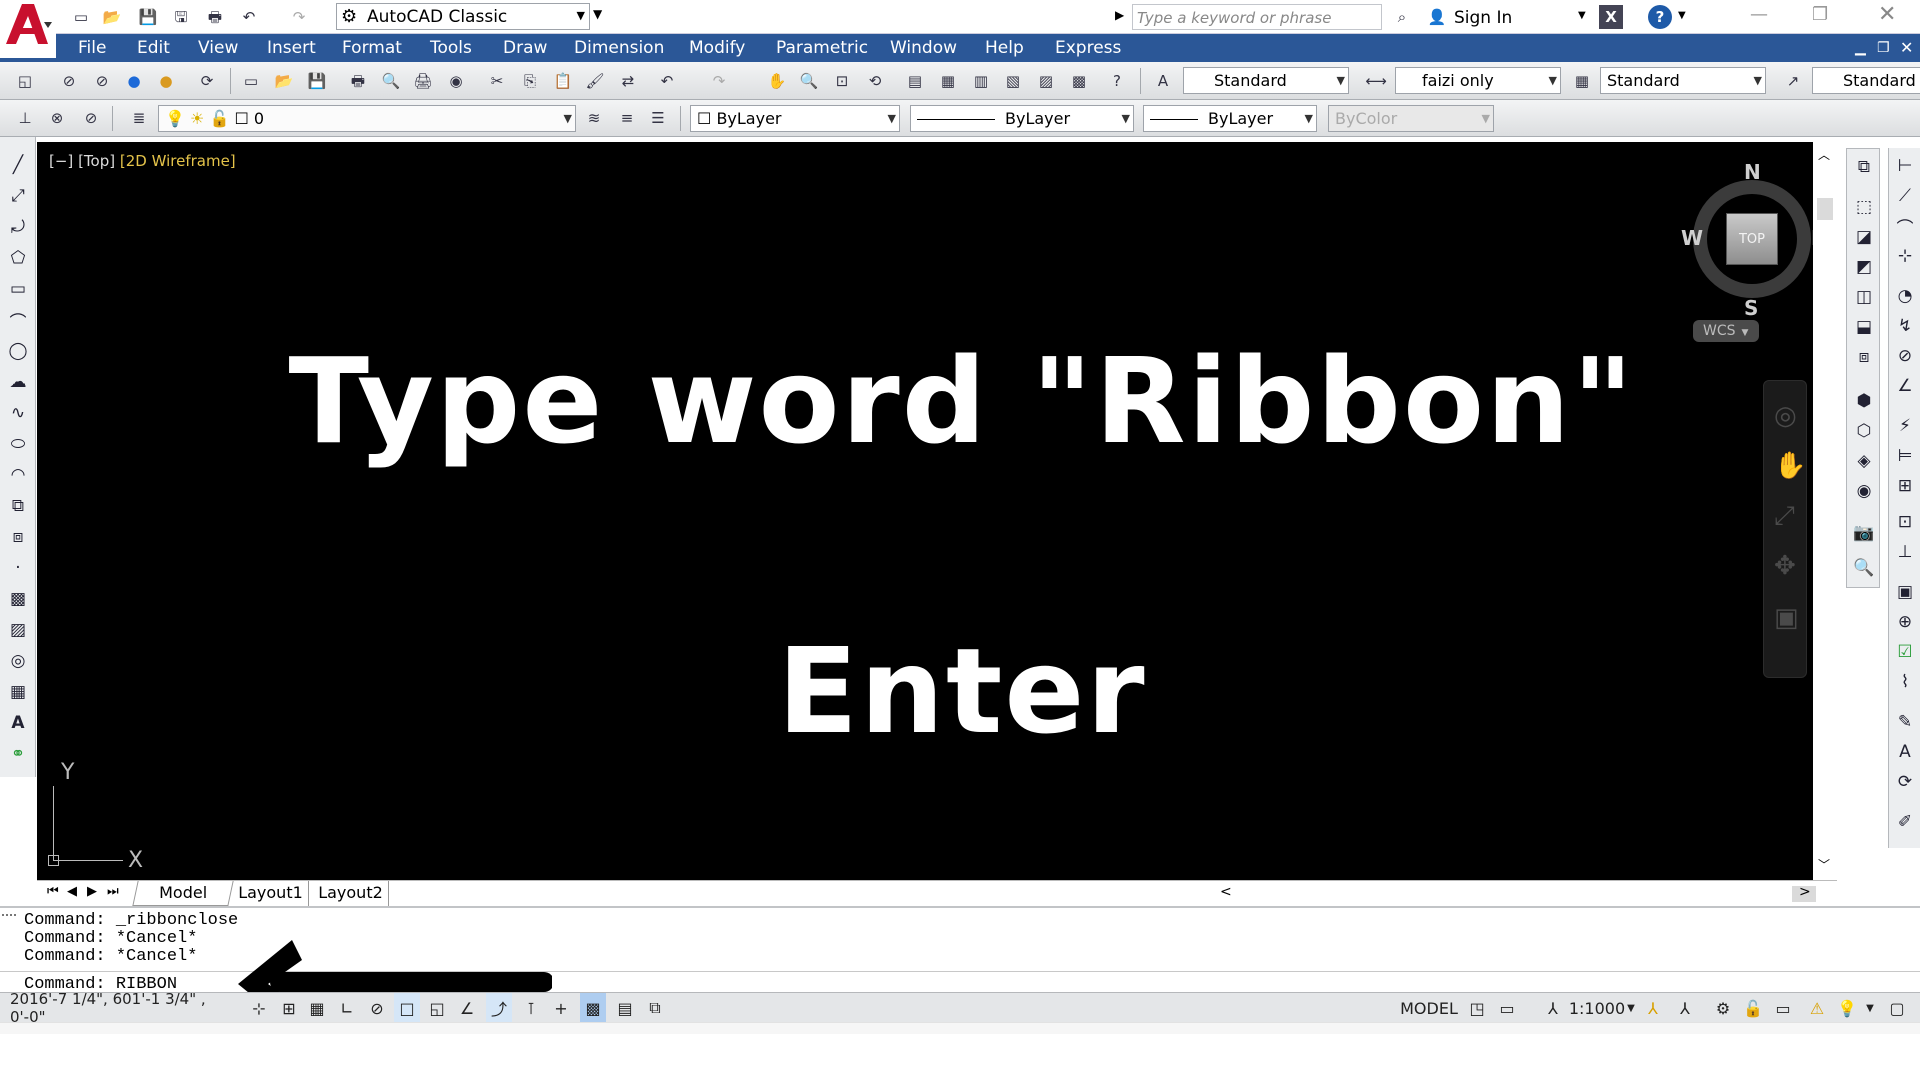 The height and width of the screenshot is (1080, 1920). Describe the element at coordinates (1402, 17) in the screenshot. I see `binoculars-icon: ⌕` at that location.